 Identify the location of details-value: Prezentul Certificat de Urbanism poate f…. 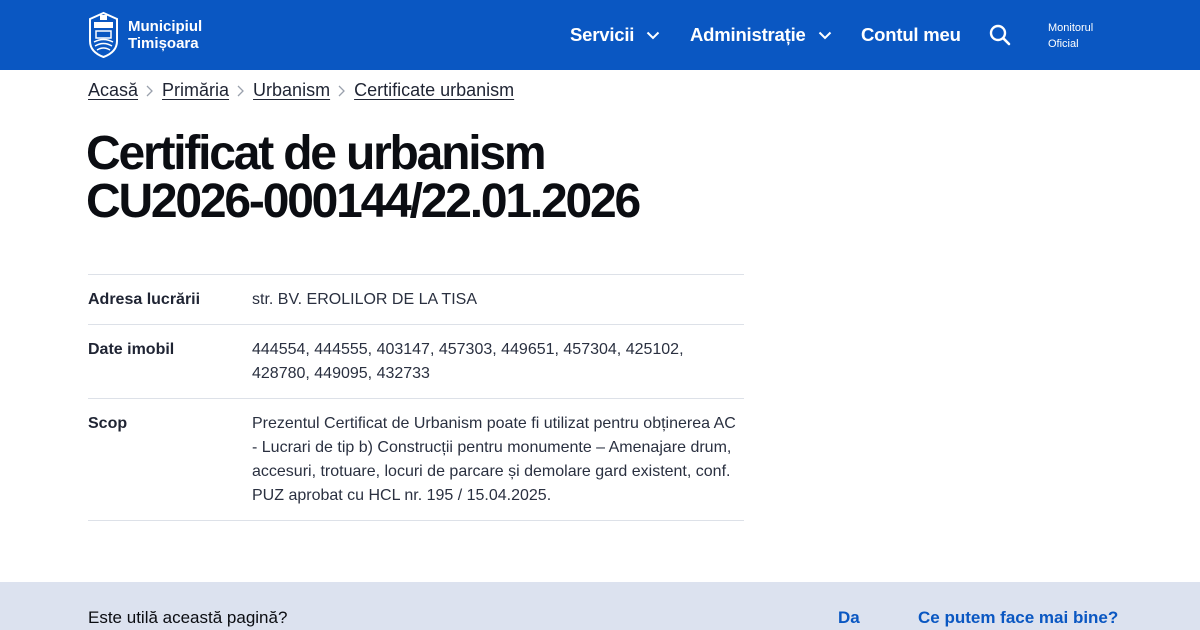
(494, 459).